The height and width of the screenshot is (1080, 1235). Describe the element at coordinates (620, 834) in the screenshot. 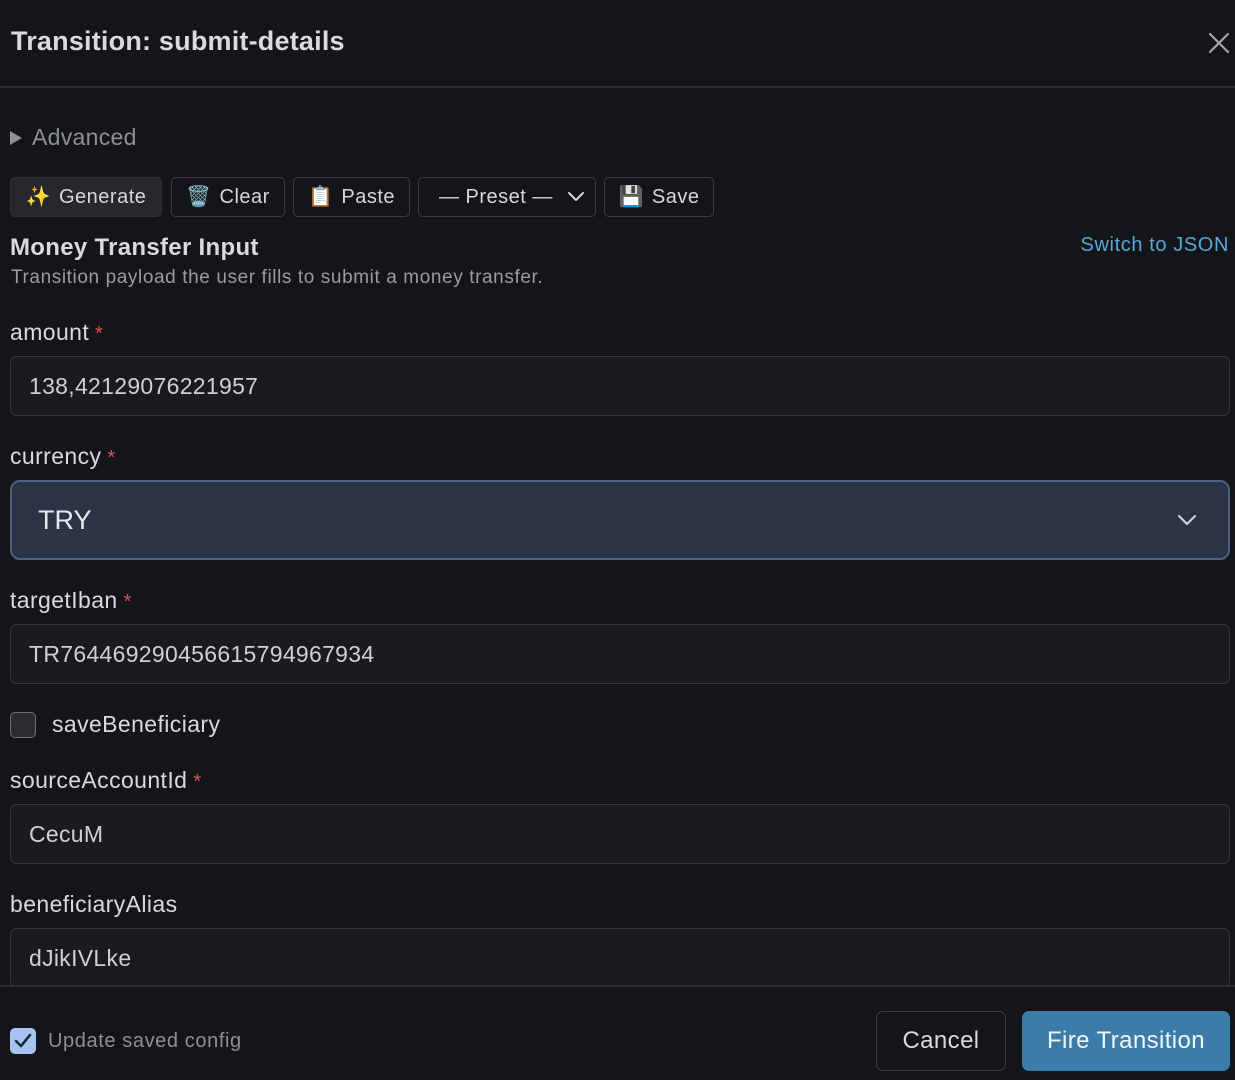

I see `source-account-id-input: CecuM` at that location.